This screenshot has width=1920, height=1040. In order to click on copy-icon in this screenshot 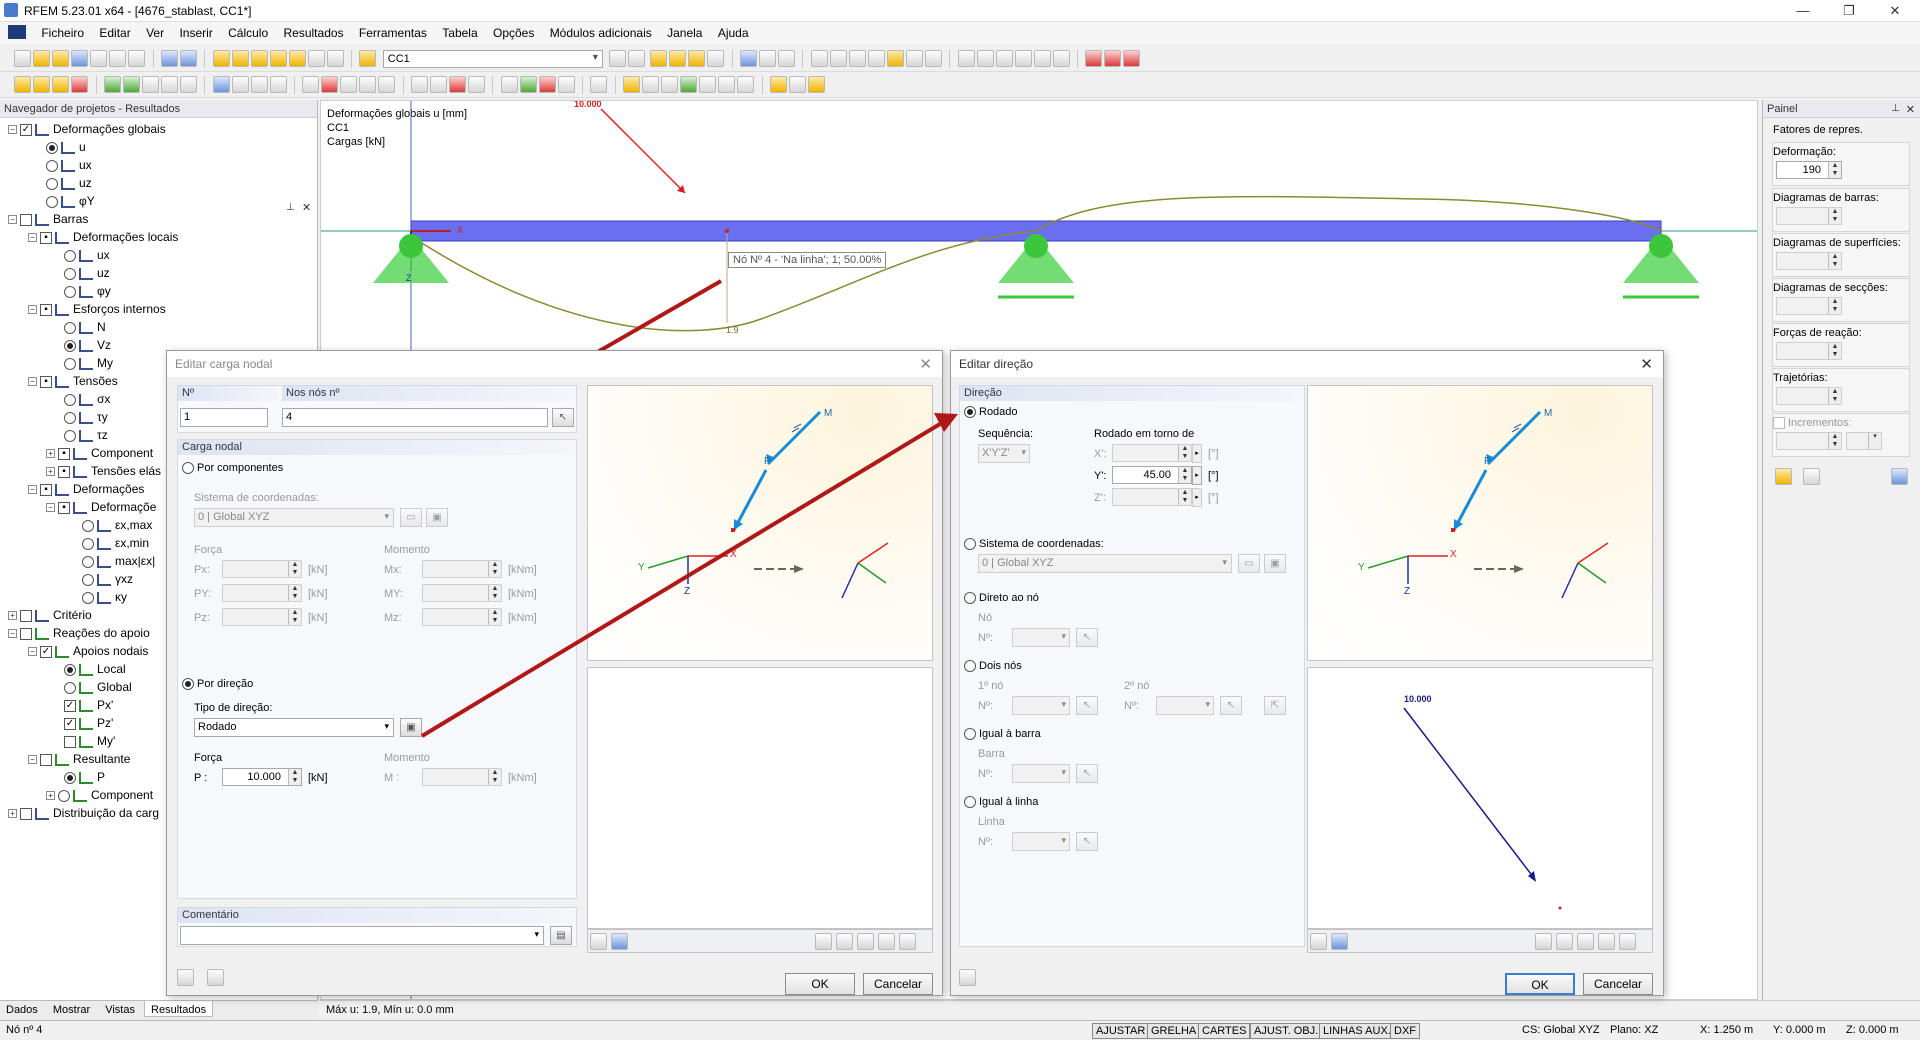, I will do `click(137, 58)`.